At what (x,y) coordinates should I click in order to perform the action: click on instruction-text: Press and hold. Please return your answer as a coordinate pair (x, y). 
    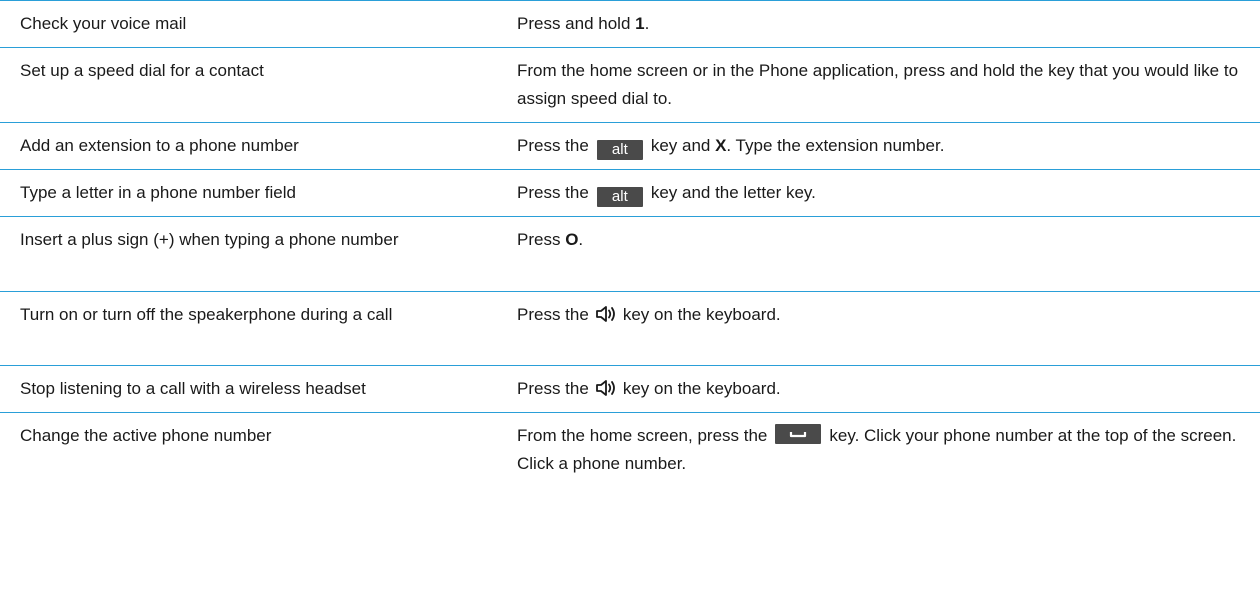
    Looking at the image, I should click on (576, 23).